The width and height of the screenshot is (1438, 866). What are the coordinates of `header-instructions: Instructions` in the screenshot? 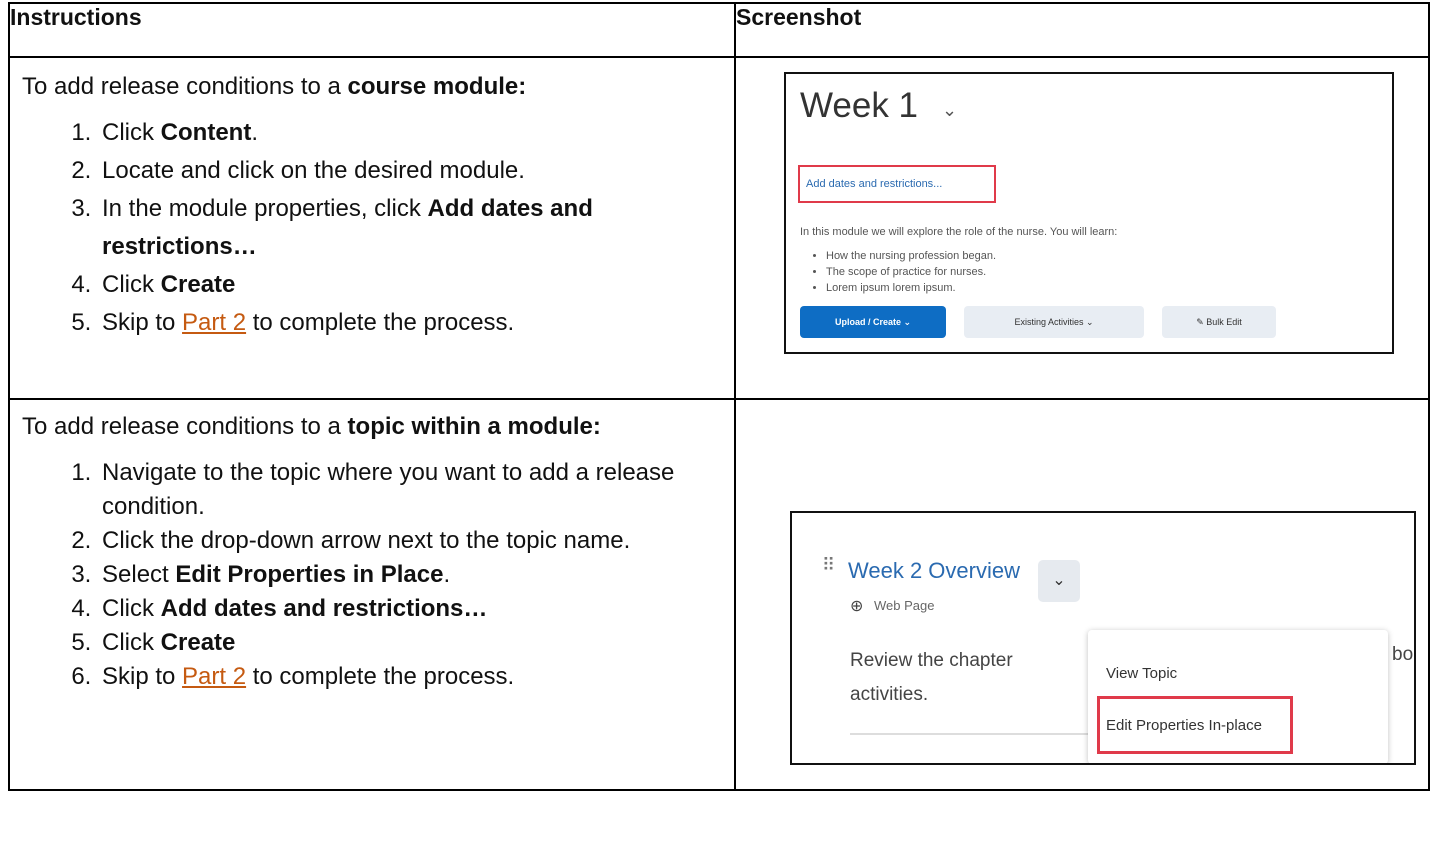 It's located at (372, 30).